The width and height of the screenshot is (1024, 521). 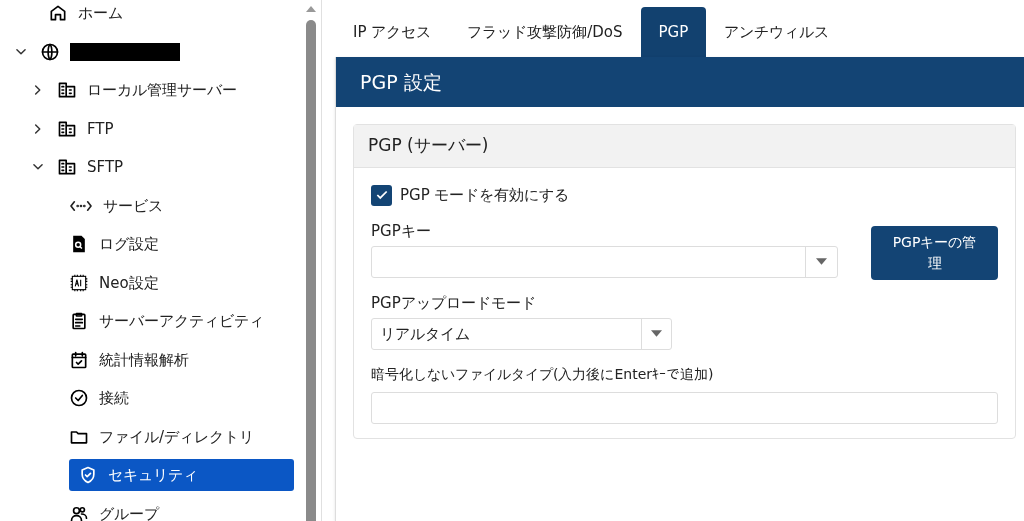 I want to click on tree-item: Neo設定, so click(x=114, y=282).